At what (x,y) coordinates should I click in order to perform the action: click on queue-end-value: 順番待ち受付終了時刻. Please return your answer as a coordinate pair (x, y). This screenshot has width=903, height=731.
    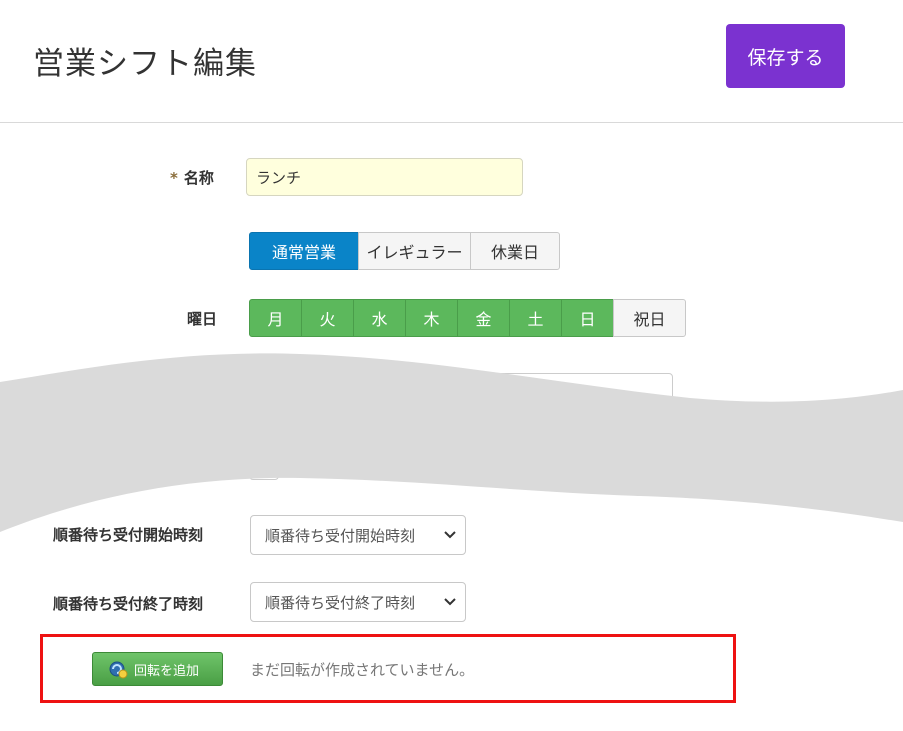
    Looking at the image, I should click on (340, 602).